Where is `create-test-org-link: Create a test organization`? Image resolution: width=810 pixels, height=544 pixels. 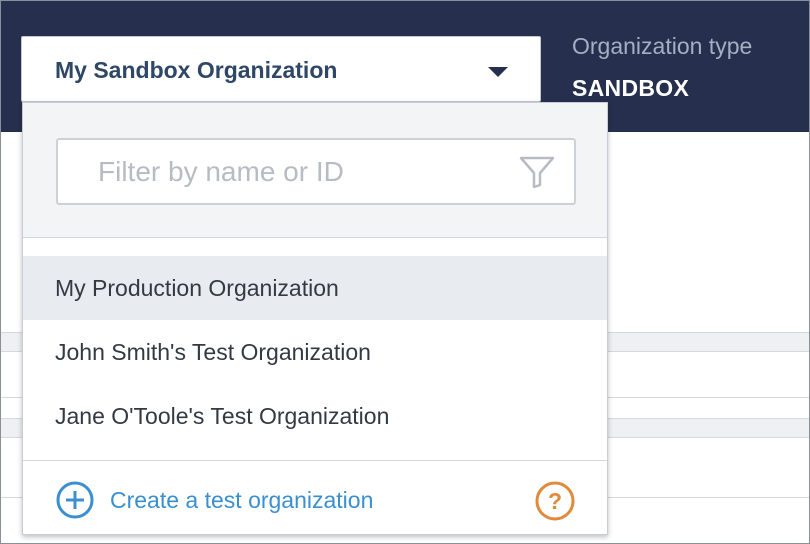 create-test-org-link: Create a test organization is located at coordinates (213, 500).